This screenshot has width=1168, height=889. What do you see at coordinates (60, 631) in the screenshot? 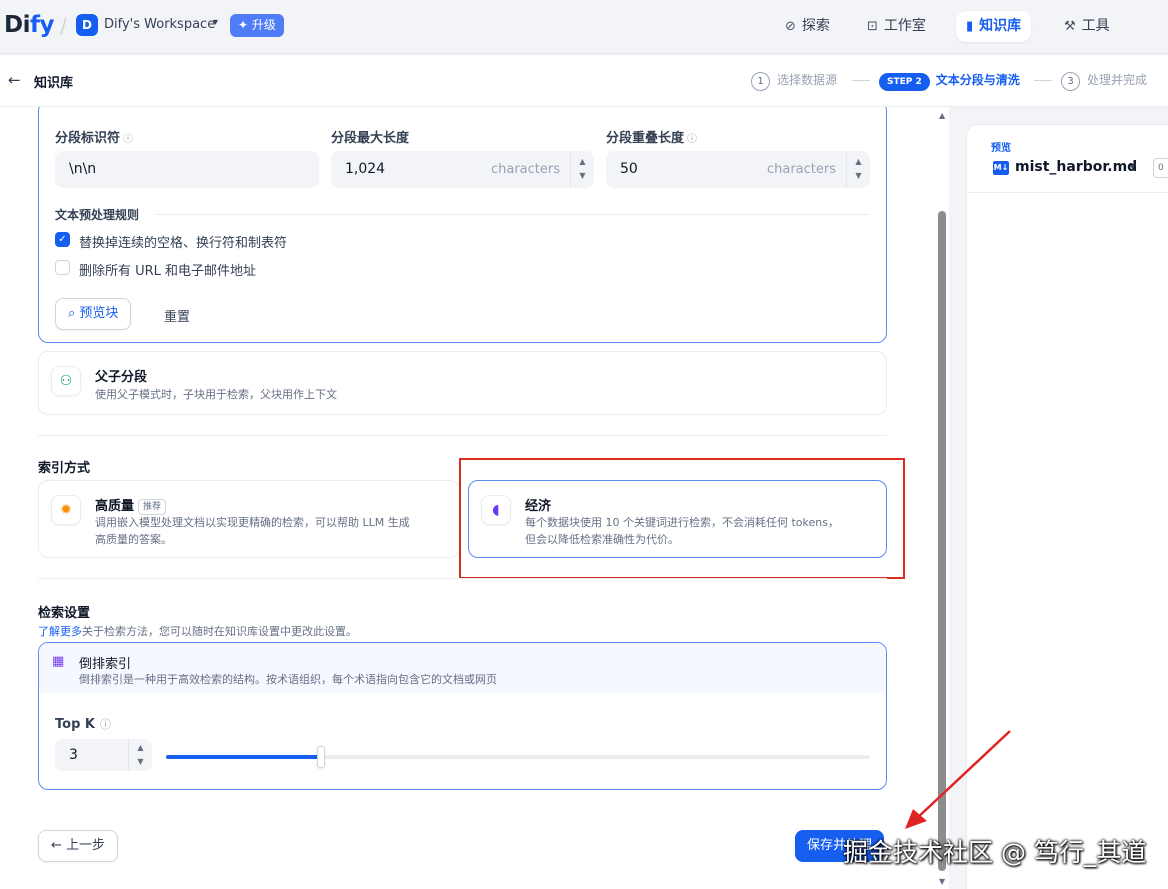
I see `learn-more-link: 了解更多` at bounding box center [60, 631].